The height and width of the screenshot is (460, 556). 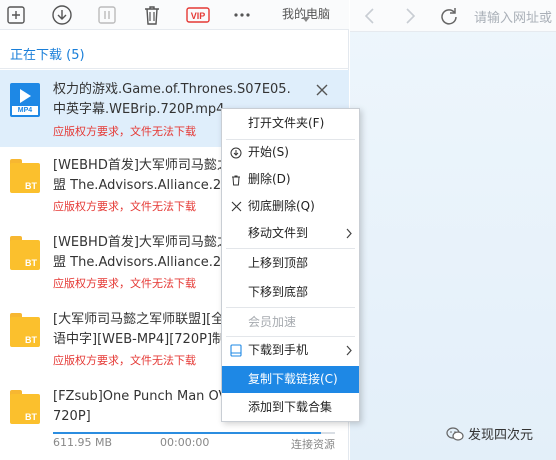 I want to click on progress-bar, so click(x=194, y=433).